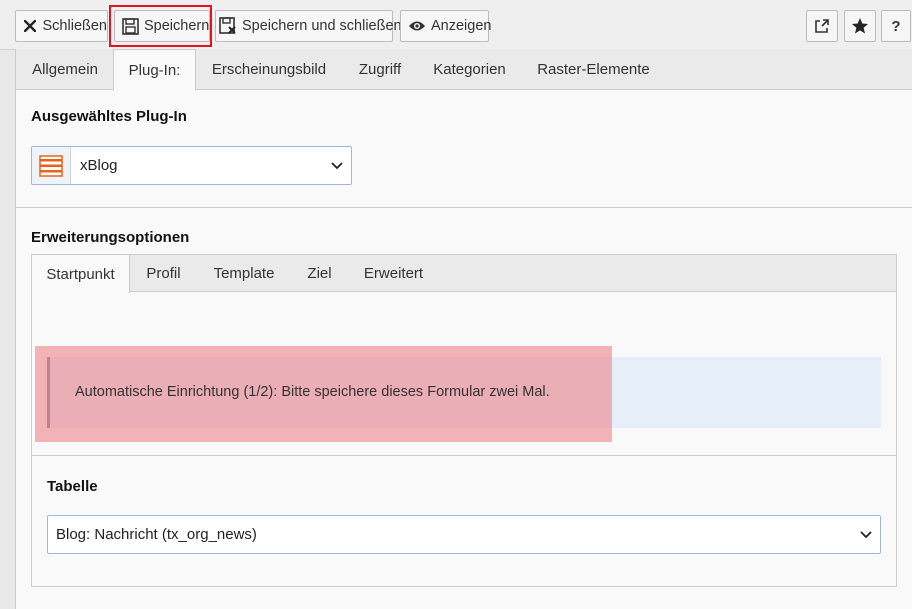 Image resolution: width=912 pixels, height=609 pixels. I want to click on help-button: ?, so click(896, 26).